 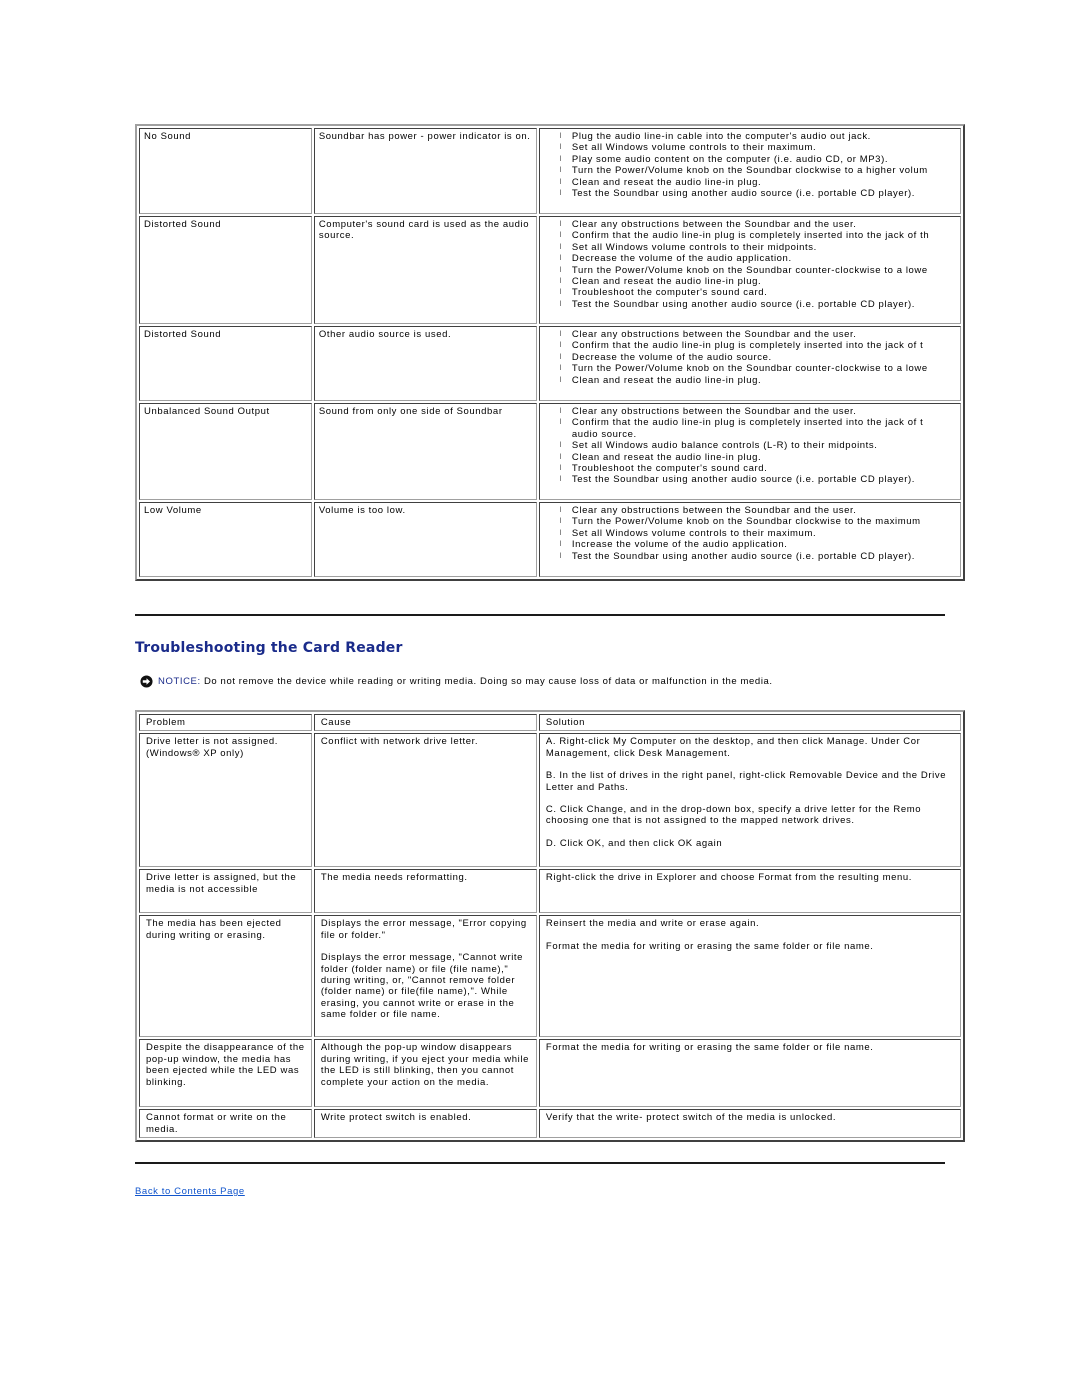 What do you see at coordinates (179, 681) in the screenshot?
I see `notice-label: NOTICE:` at bounding box center [179, 681].